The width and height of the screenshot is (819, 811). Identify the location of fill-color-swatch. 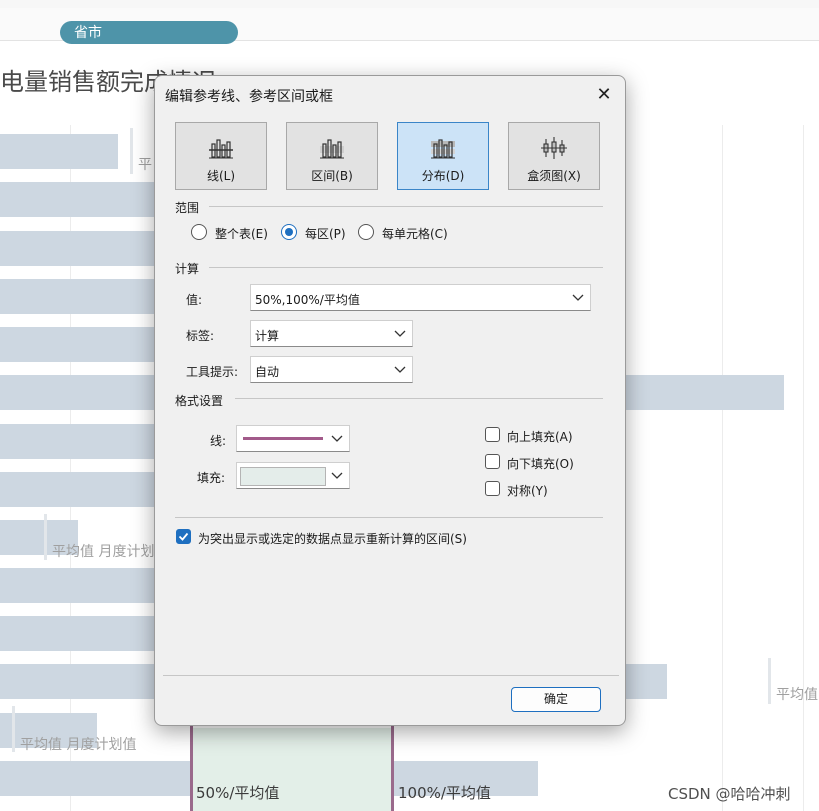
(283, 476).